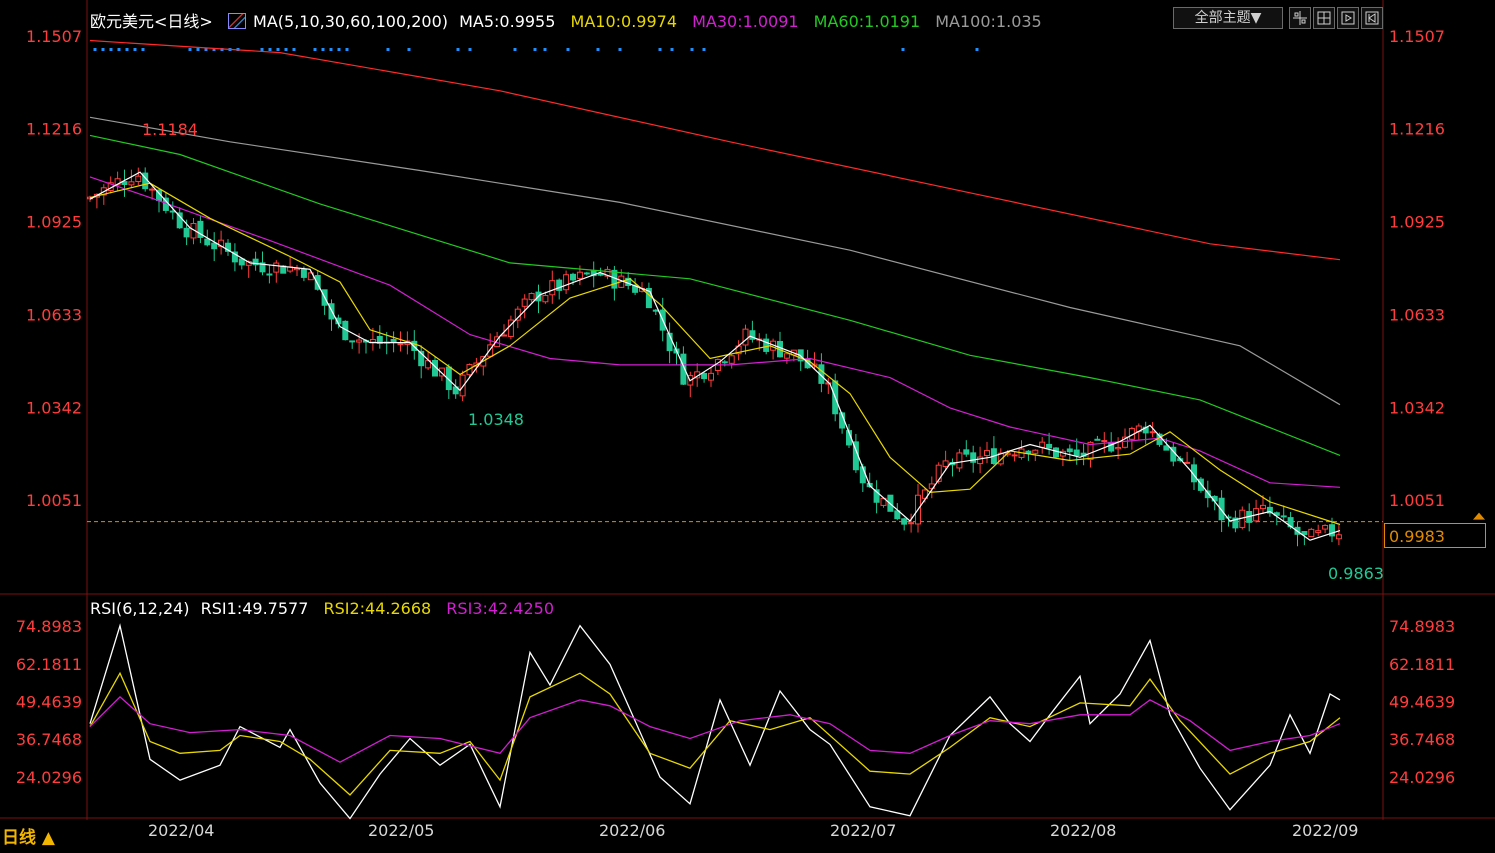 The height and width of the screenshot is (853, 1495). What do you see at coordinates (236, 21) in the screenshot?
I see `ma-chart-icon` at bounding box center [236, 21].